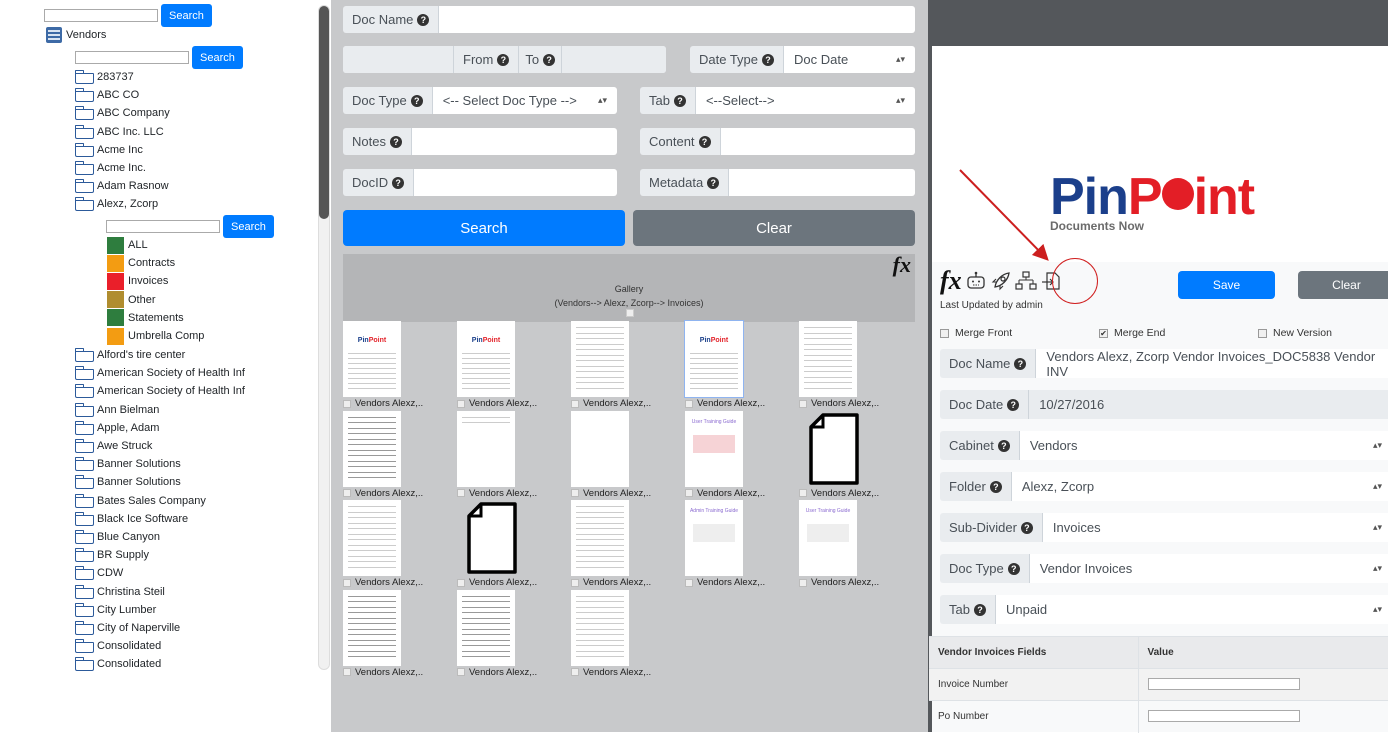 This screenshot has height=733, width=1388. Describe the element at coordinates (515, 182) in the screenshot. I see `docid-input` at that location.